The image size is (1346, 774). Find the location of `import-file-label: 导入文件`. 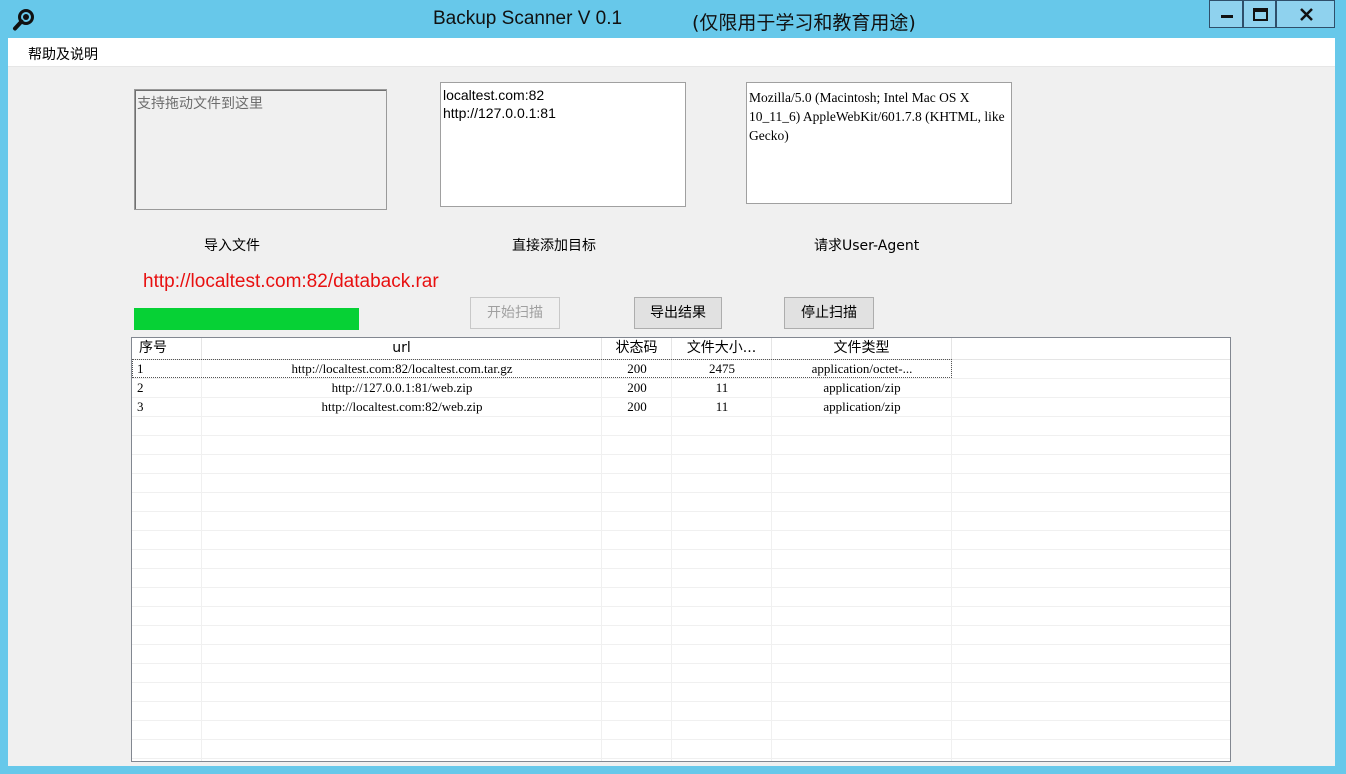

import-file-label: 导入文件 is located at coordinates (232, 246).